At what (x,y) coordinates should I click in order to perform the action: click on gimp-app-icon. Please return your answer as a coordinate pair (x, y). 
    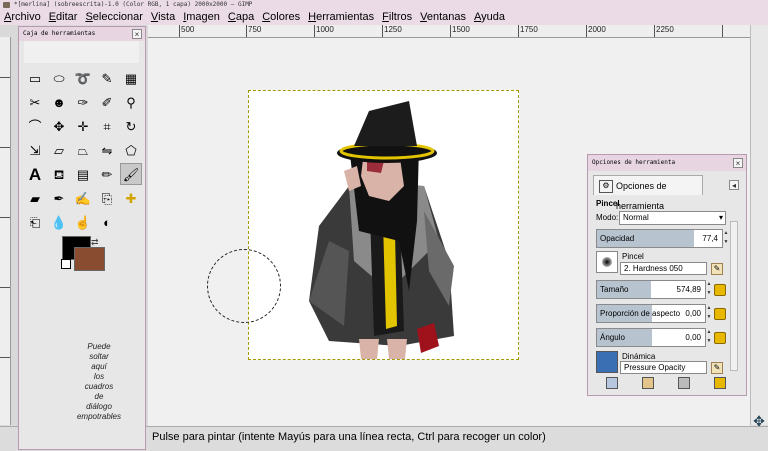
    Looking at the image, I should click on (6, 5).